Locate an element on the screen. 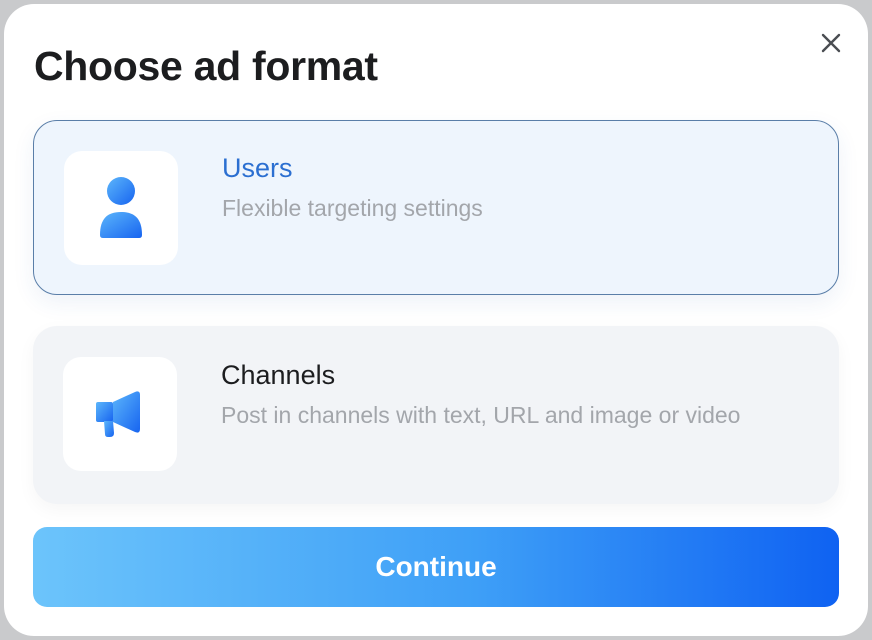 The image size is (872, 640). user-icon is located at coordinates (121, 207).